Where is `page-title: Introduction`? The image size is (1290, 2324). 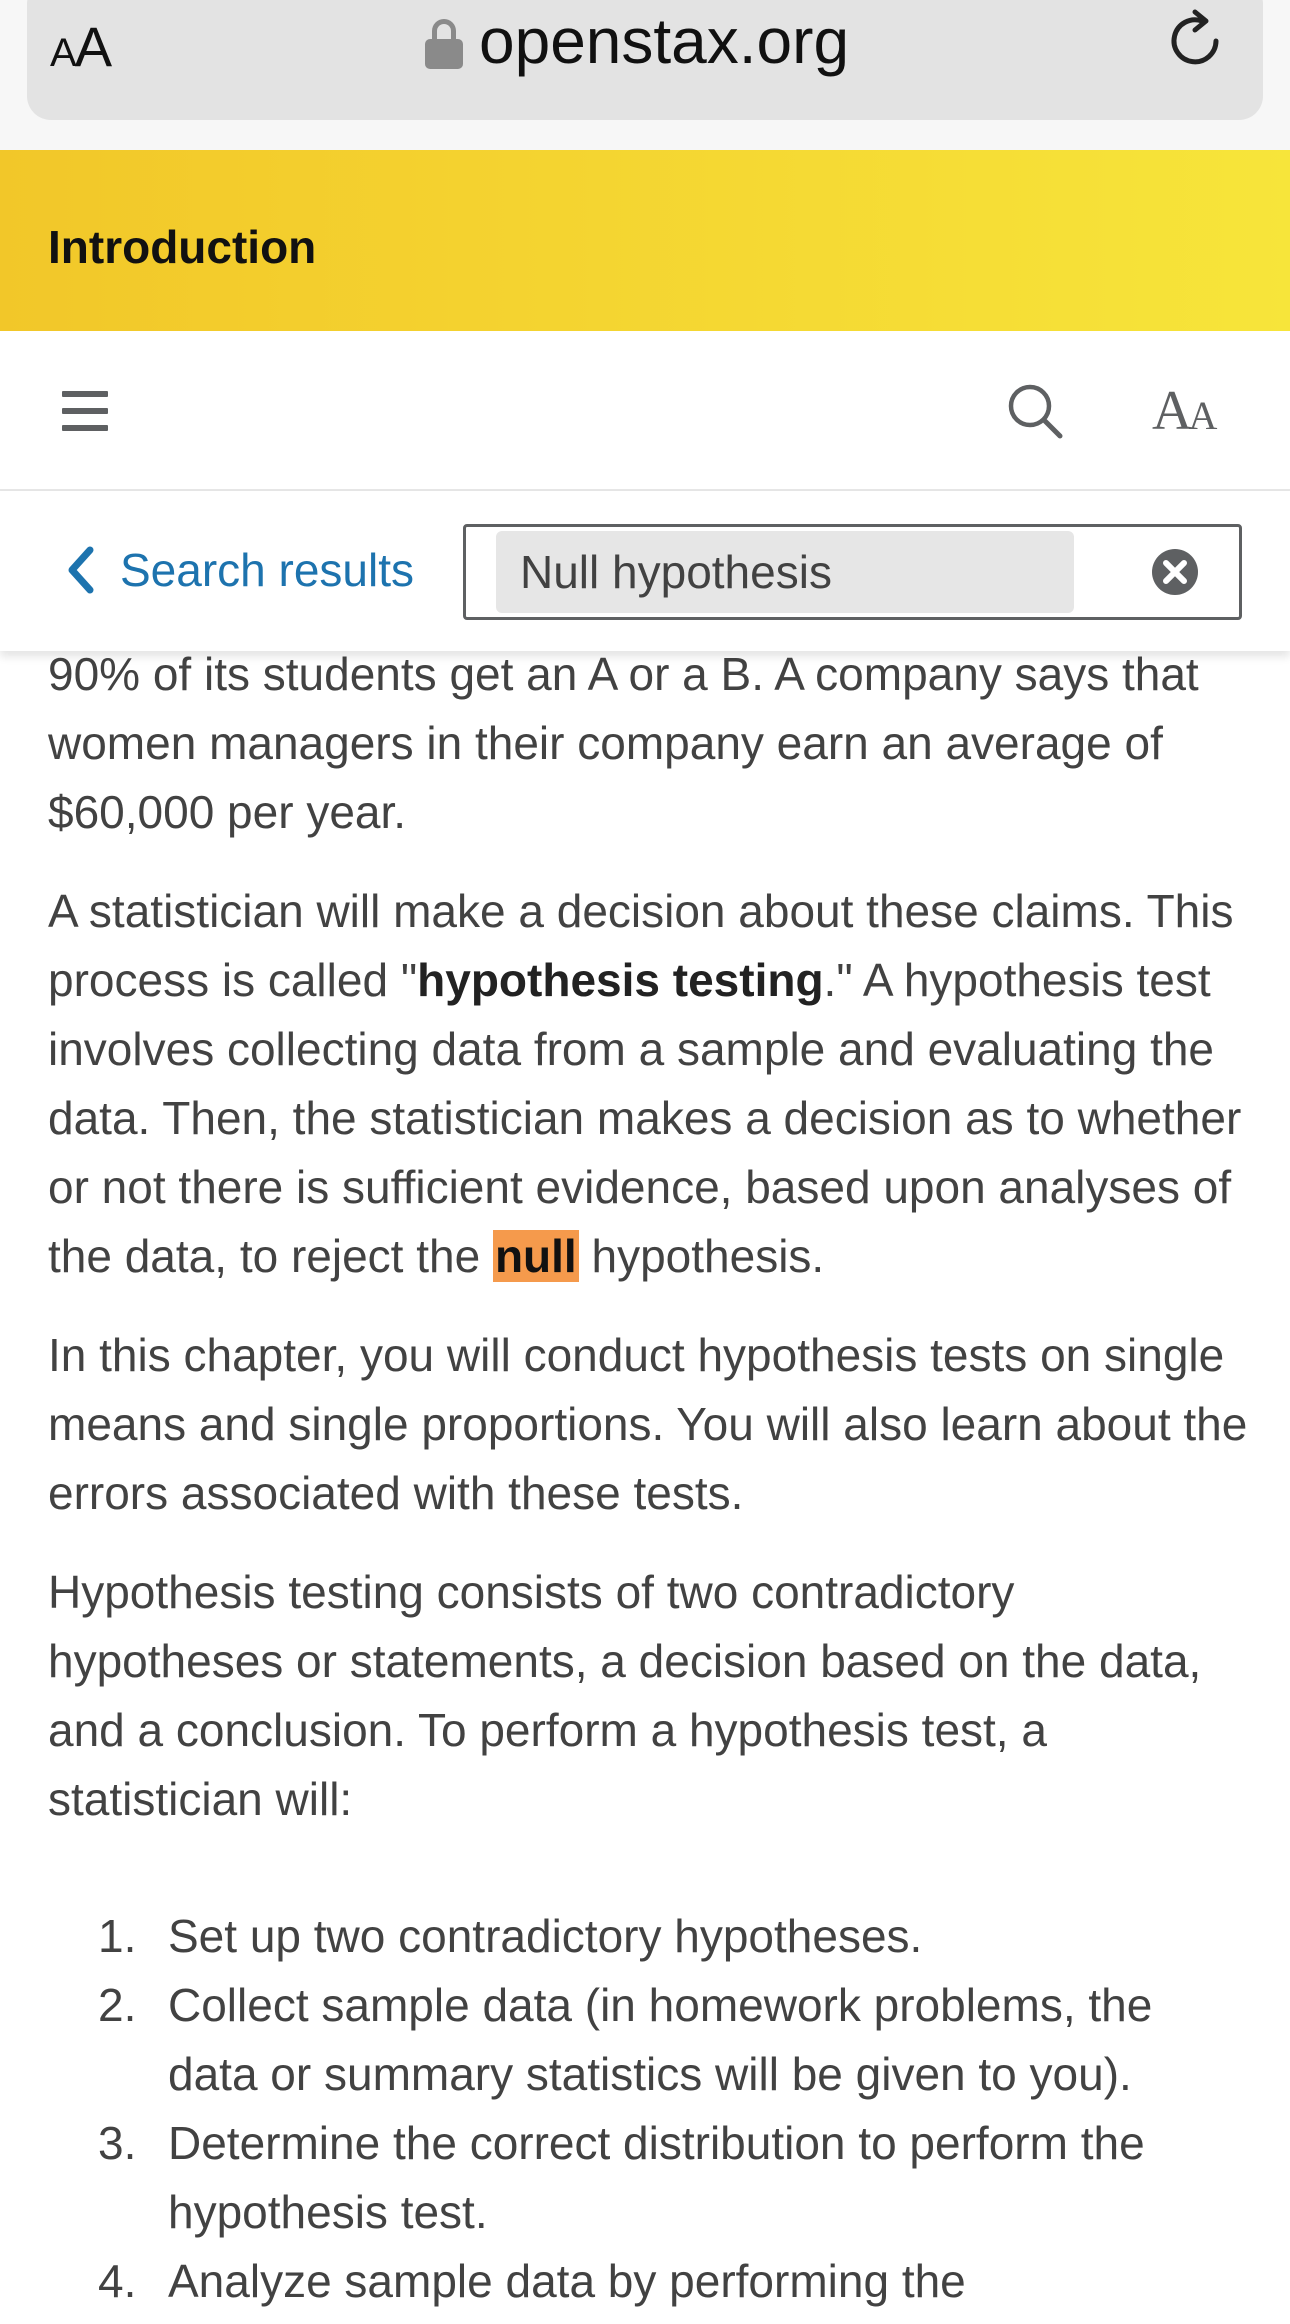
page-title: Introduction is located at coordinates (182, 247).